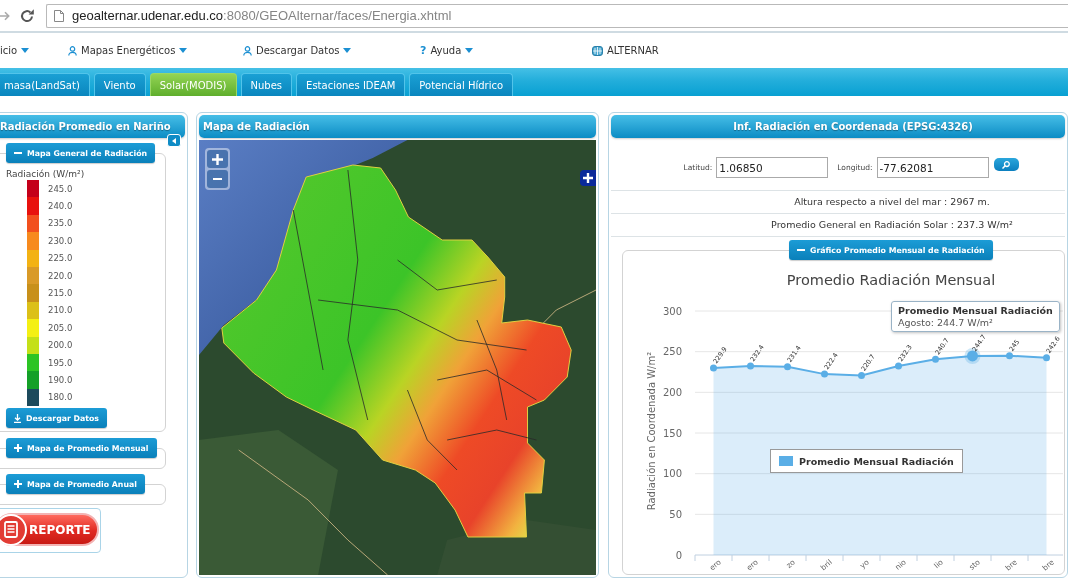  Describe the element at coordinates (672, 433) in the screenshot. I see `y-tick-label: 150` at that location.